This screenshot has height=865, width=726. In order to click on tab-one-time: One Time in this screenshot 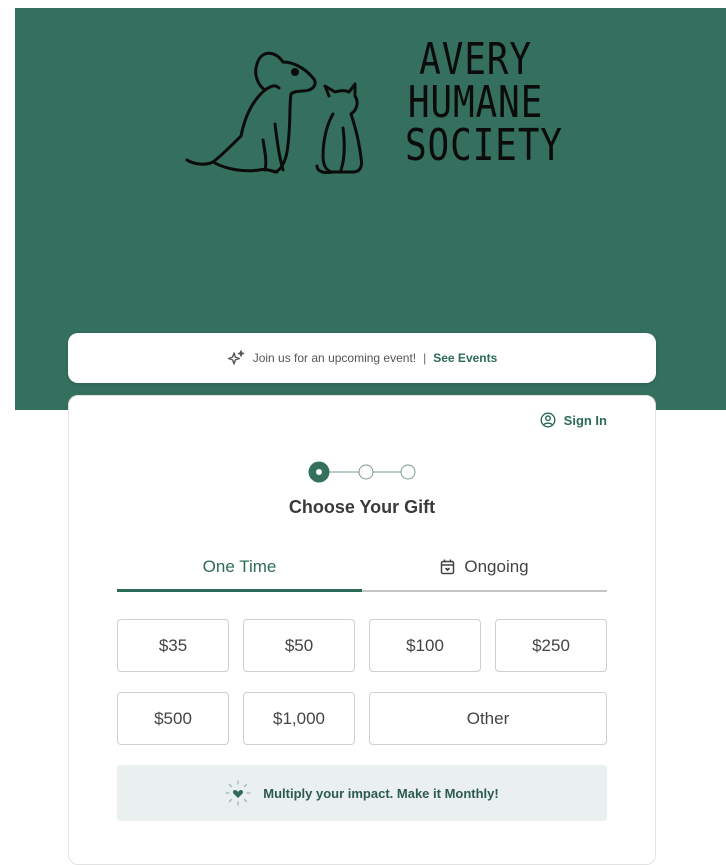, I will do `click(239, 568)`.